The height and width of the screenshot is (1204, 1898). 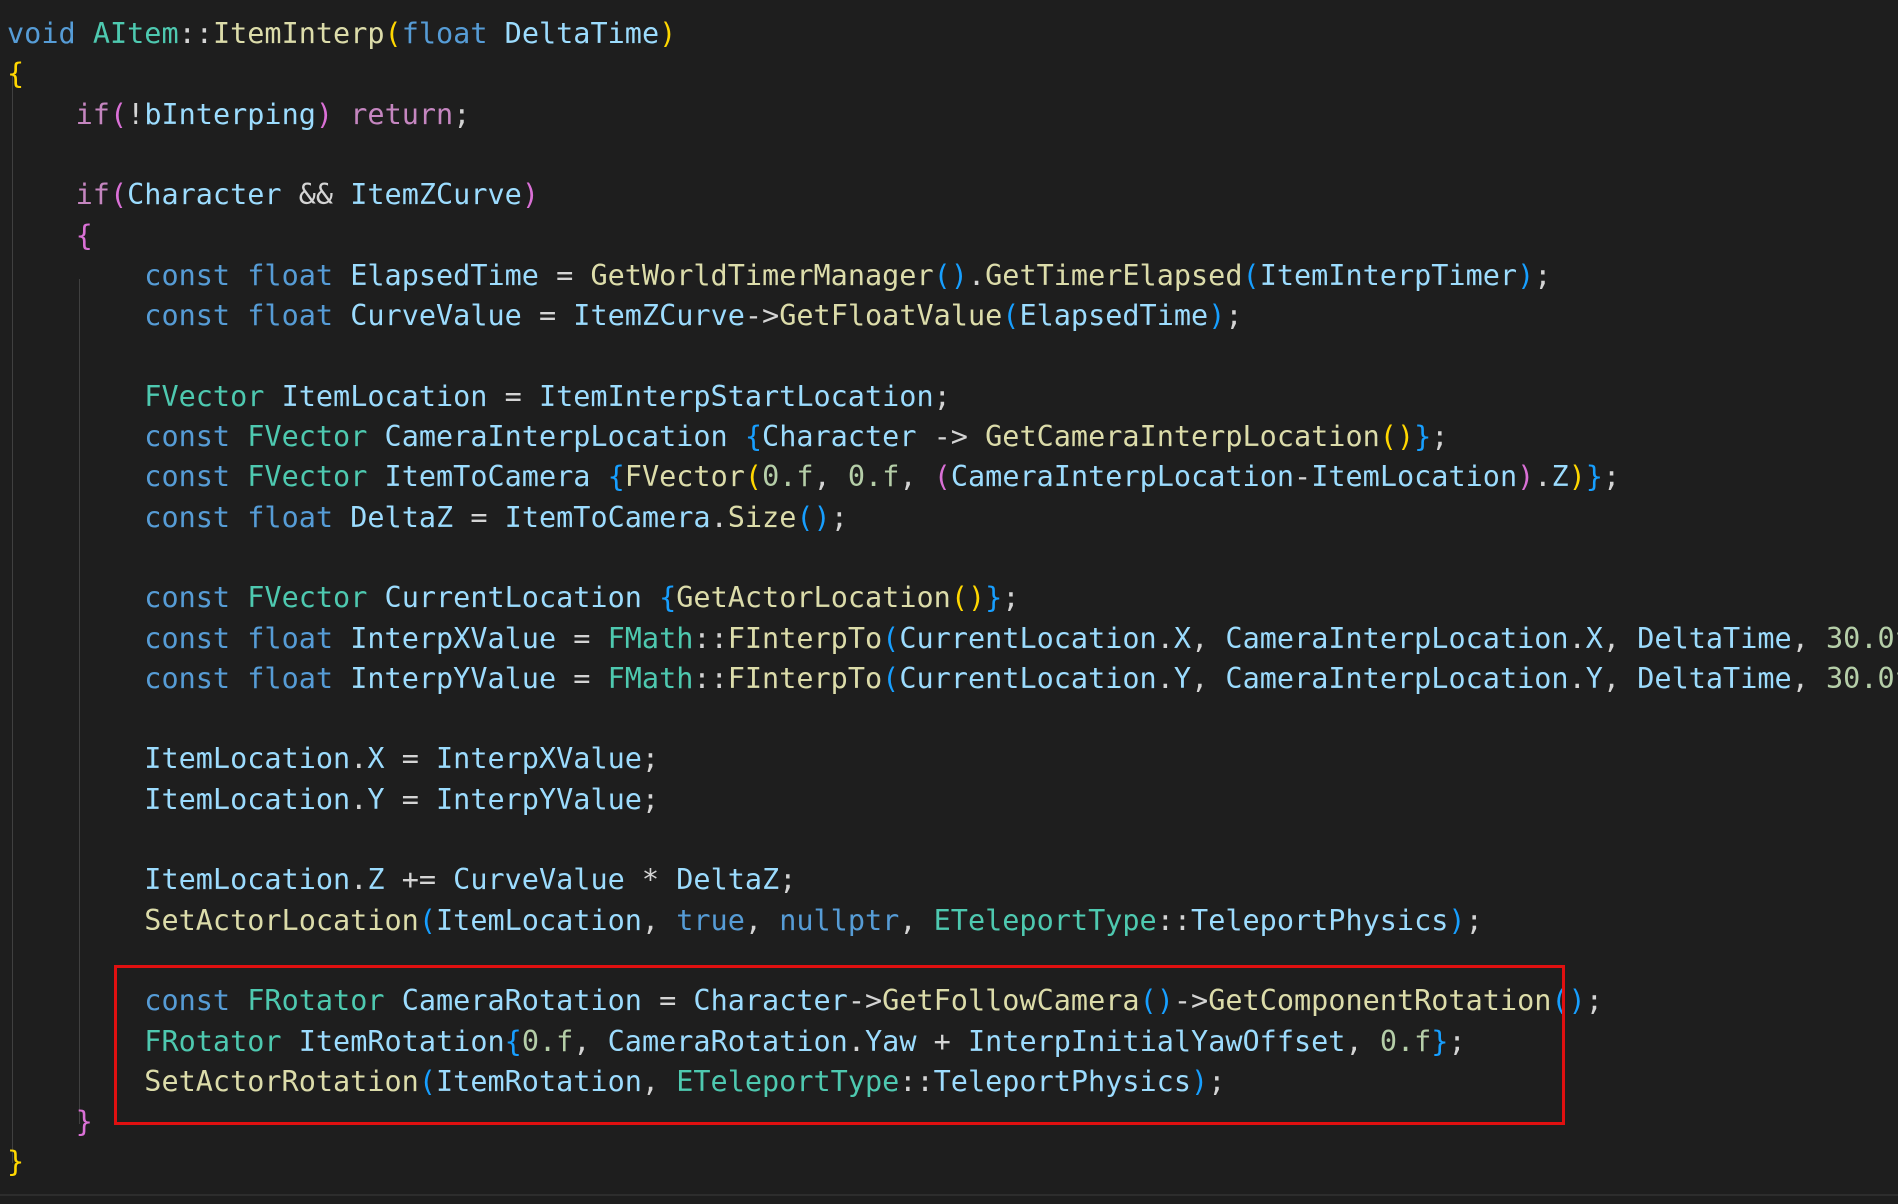 I want to click on code-token: CurveValue, so click(x=539, y=880).